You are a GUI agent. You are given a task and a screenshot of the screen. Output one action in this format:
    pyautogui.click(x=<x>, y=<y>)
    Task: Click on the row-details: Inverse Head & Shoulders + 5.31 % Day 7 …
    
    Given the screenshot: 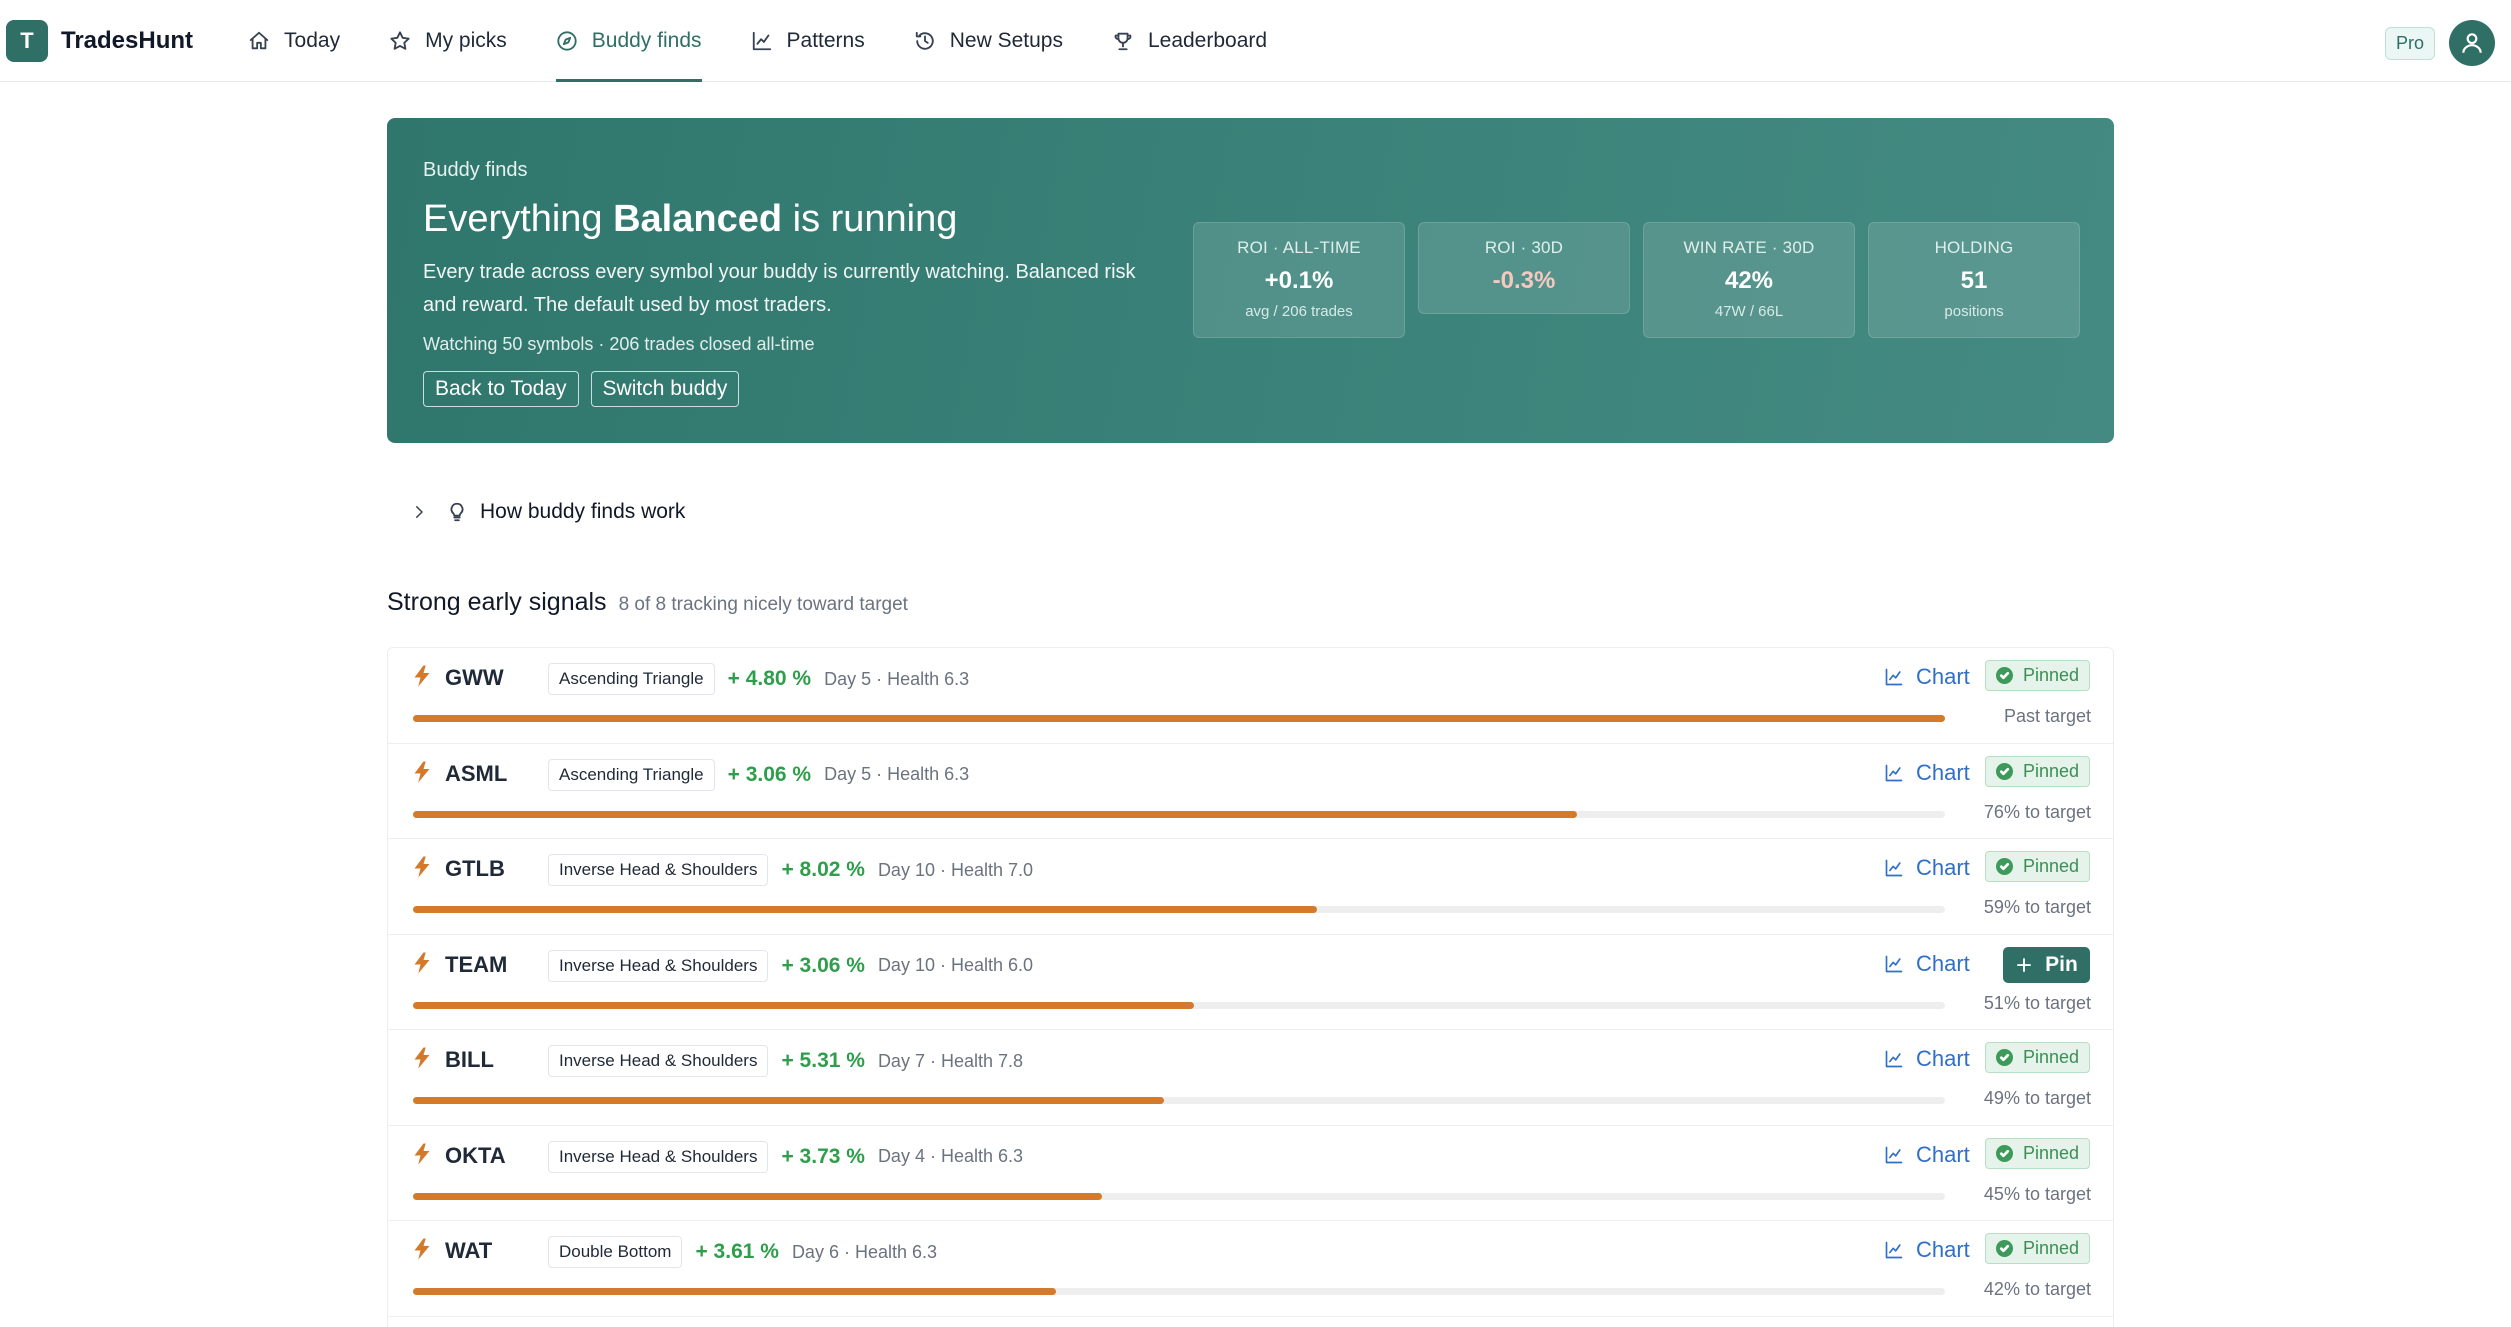 What is the action you would take?
    pyautogui.click(x=785, y=1061)
    